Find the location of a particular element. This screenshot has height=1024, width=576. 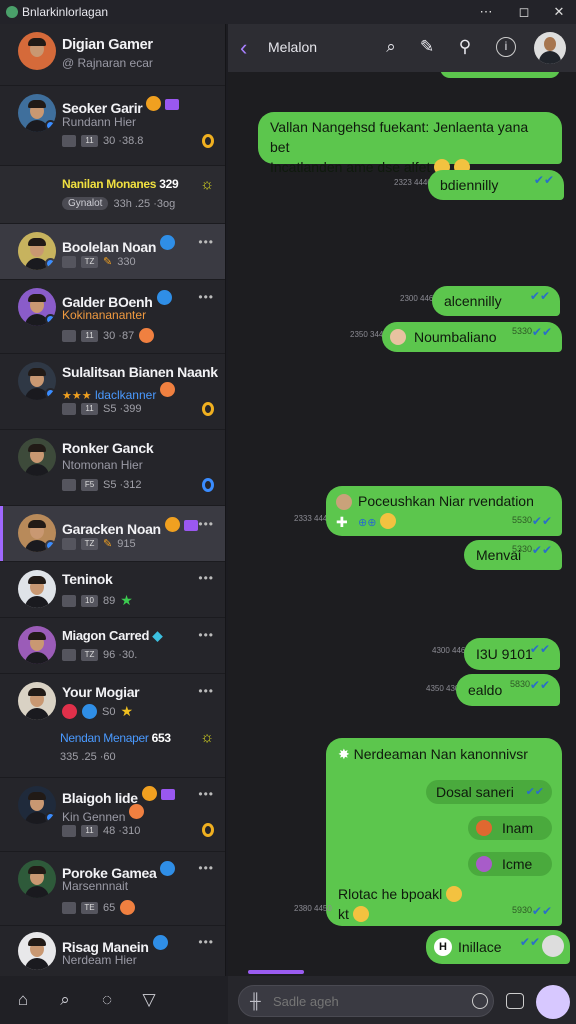

contact-name: Nendan Menaper 653 is located at coordinates (115, 738).